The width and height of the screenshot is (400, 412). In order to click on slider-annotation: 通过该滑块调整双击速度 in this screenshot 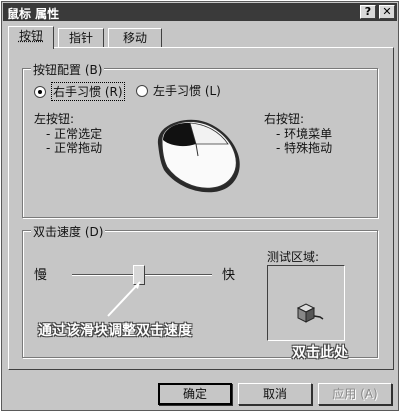, I will do `click(115, 331)`.